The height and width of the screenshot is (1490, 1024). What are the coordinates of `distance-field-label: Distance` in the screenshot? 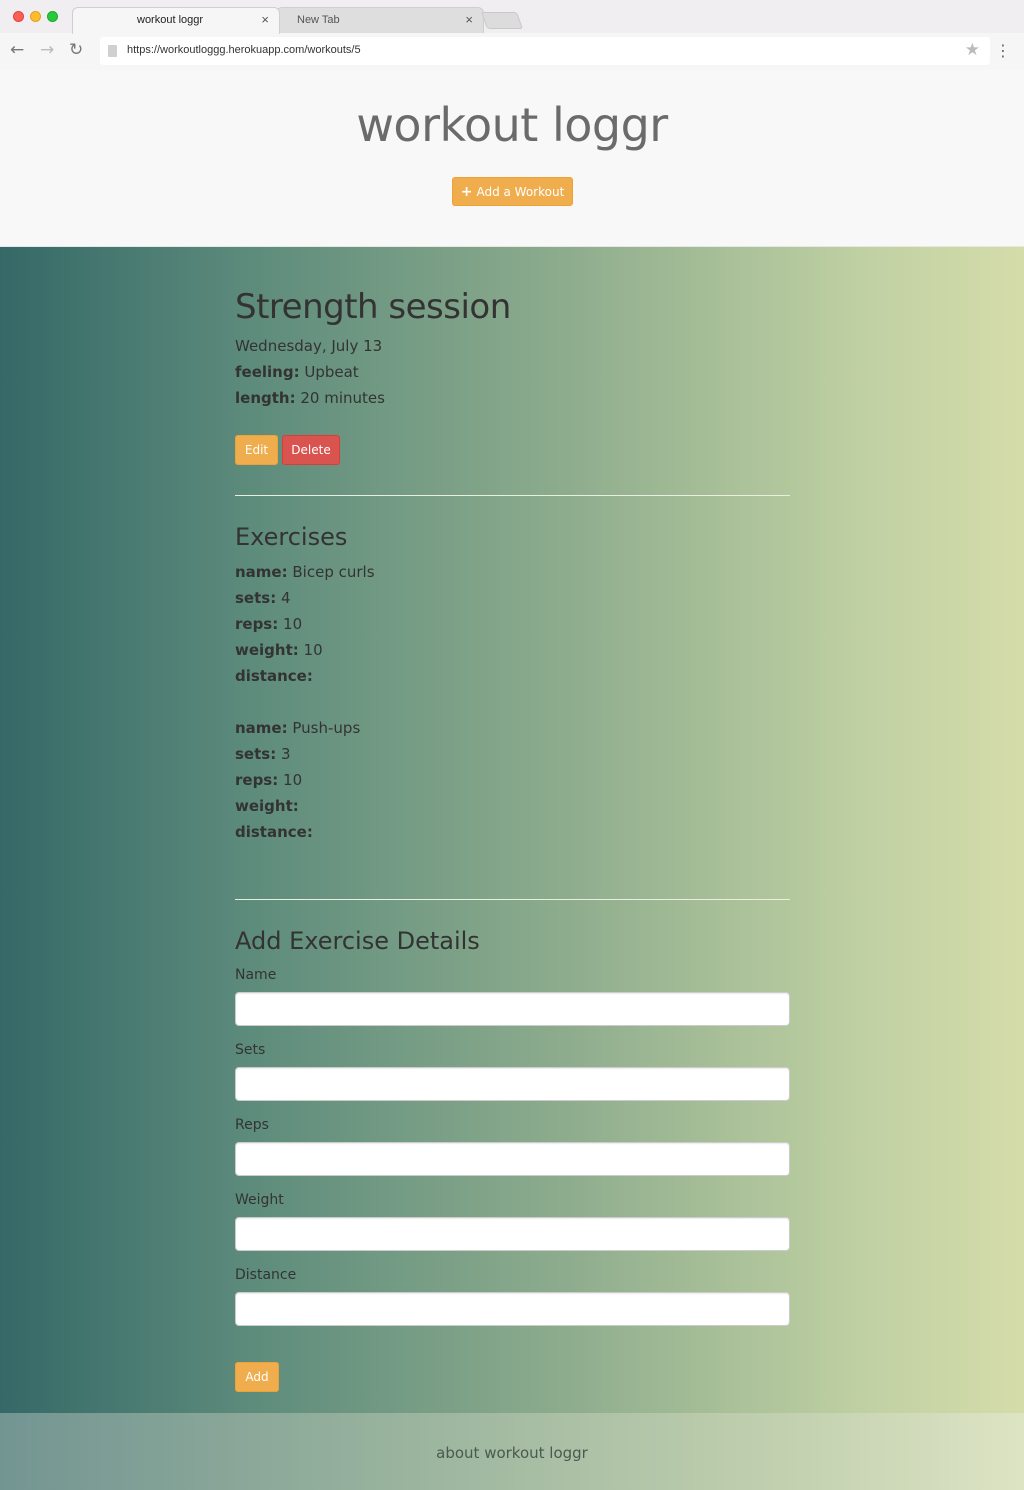 It's located at (266, 1275).